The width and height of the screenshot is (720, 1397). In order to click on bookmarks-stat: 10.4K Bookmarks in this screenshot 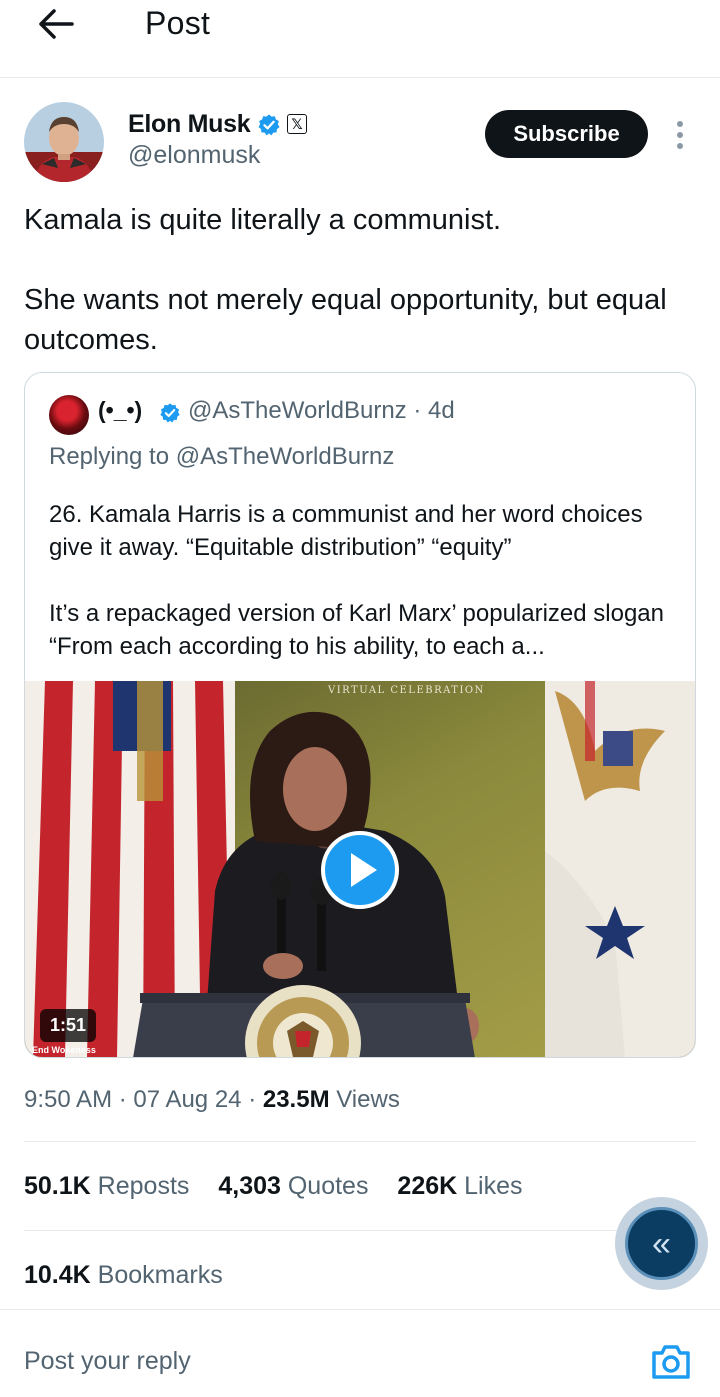, I will do `click(123, 1275)`.